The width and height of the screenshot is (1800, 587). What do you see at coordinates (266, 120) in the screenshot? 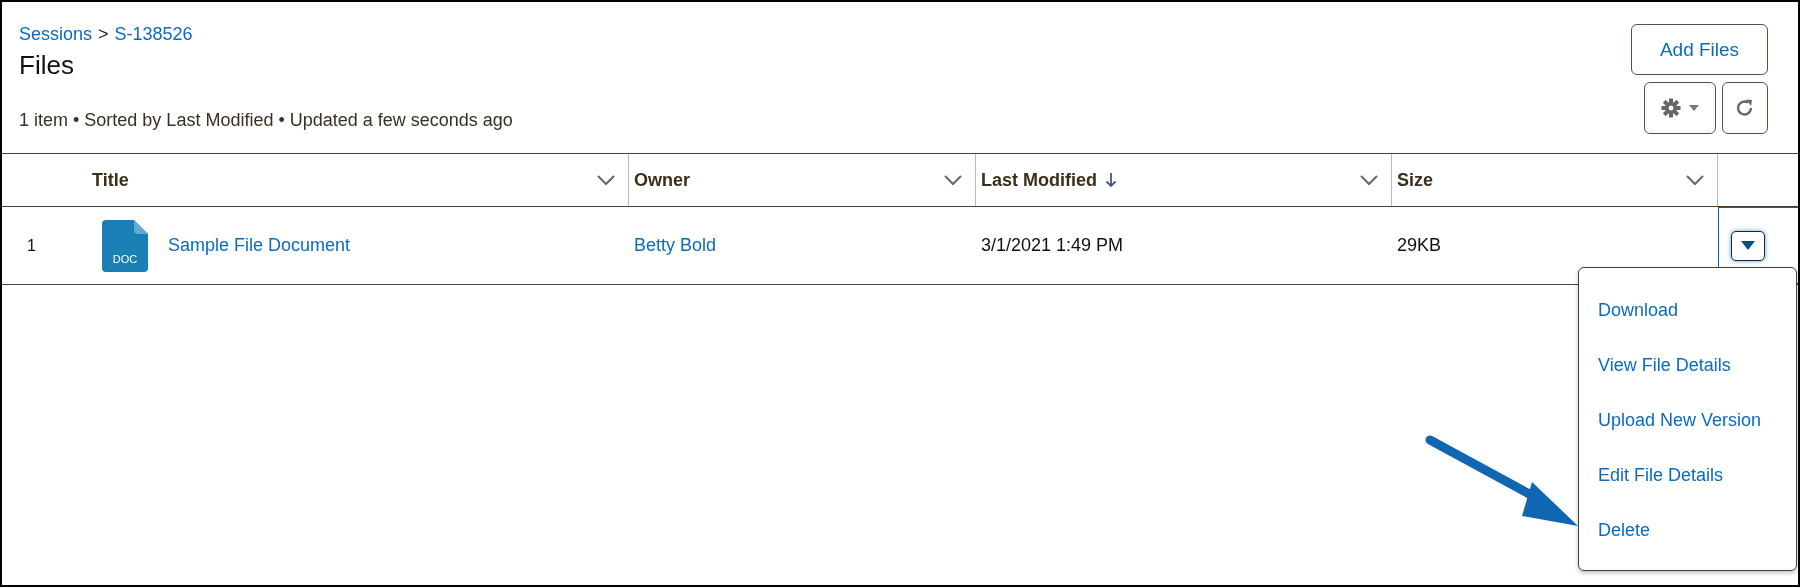
I see `list-info: 1 item • Sorted by Last Modified • Updated a few seconds ago` at bounding box center [266, 120].